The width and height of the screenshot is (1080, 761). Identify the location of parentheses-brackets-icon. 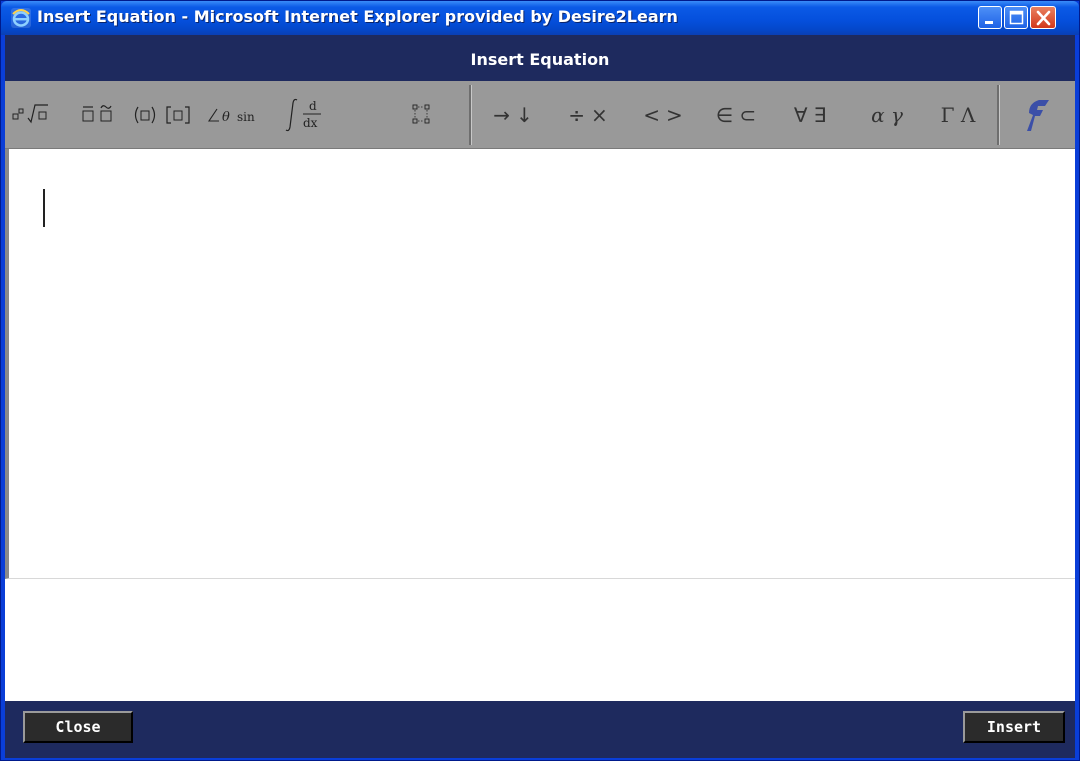
(162, 115).